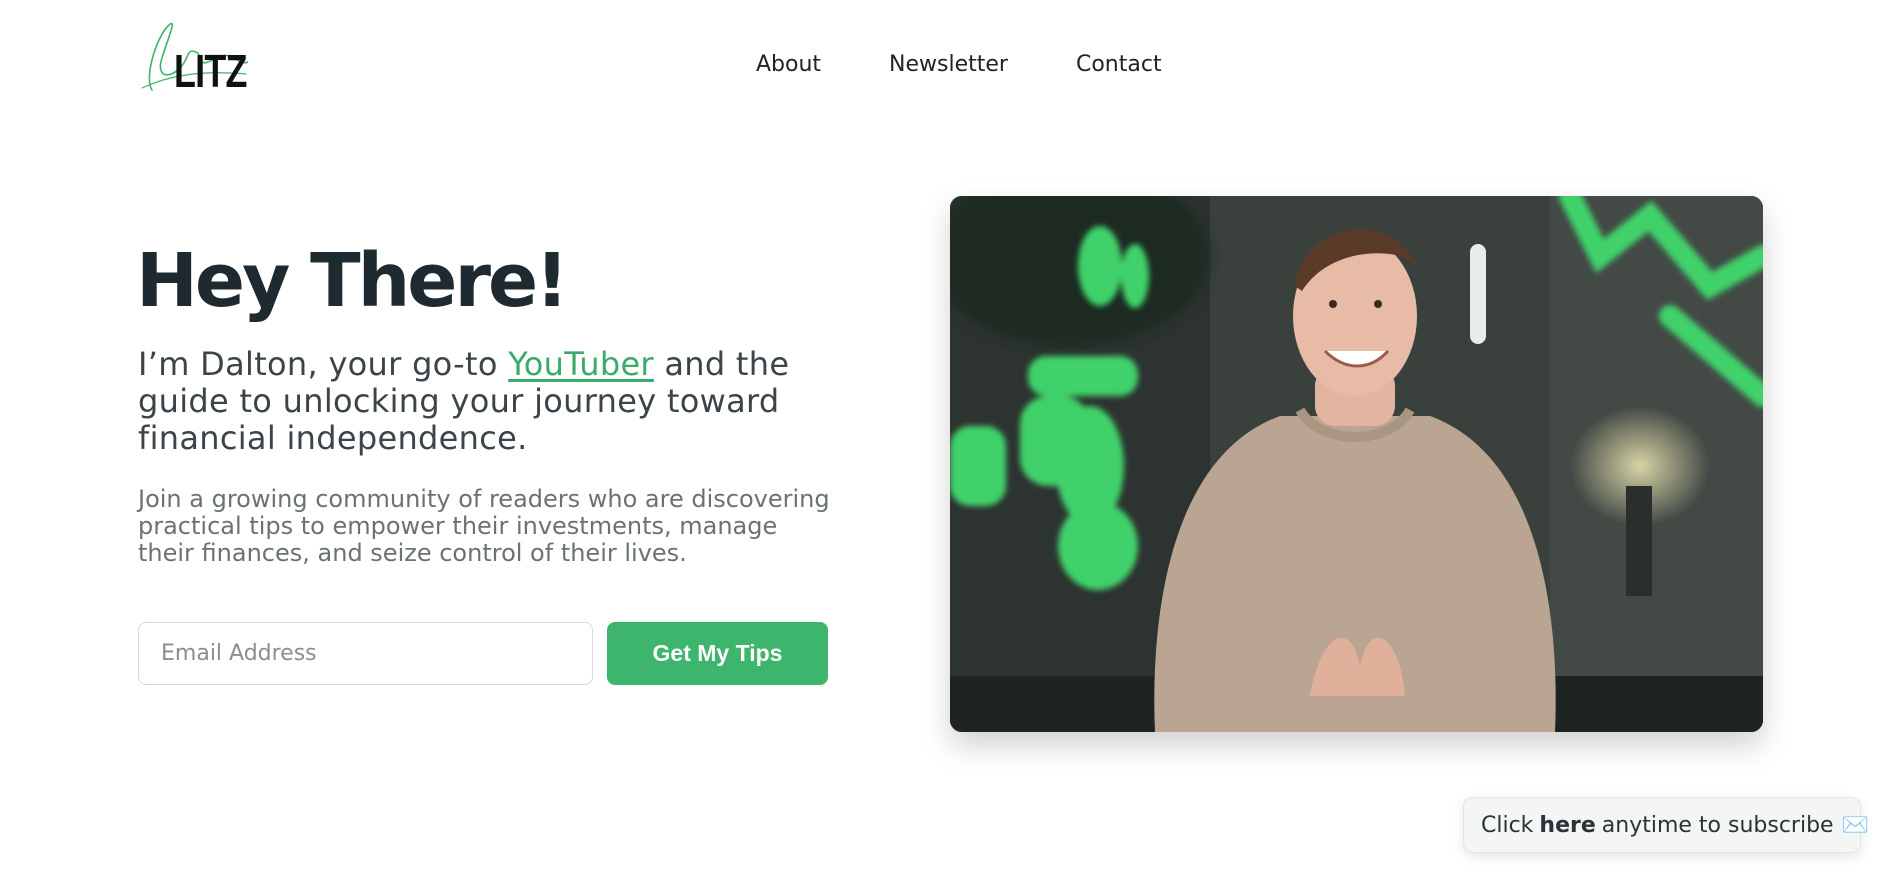 This screenshot has height=890, width=1894. Describe the element at coordinates (352, 281) in the screenshot. I see `hero-title: Hey There!` at that location.